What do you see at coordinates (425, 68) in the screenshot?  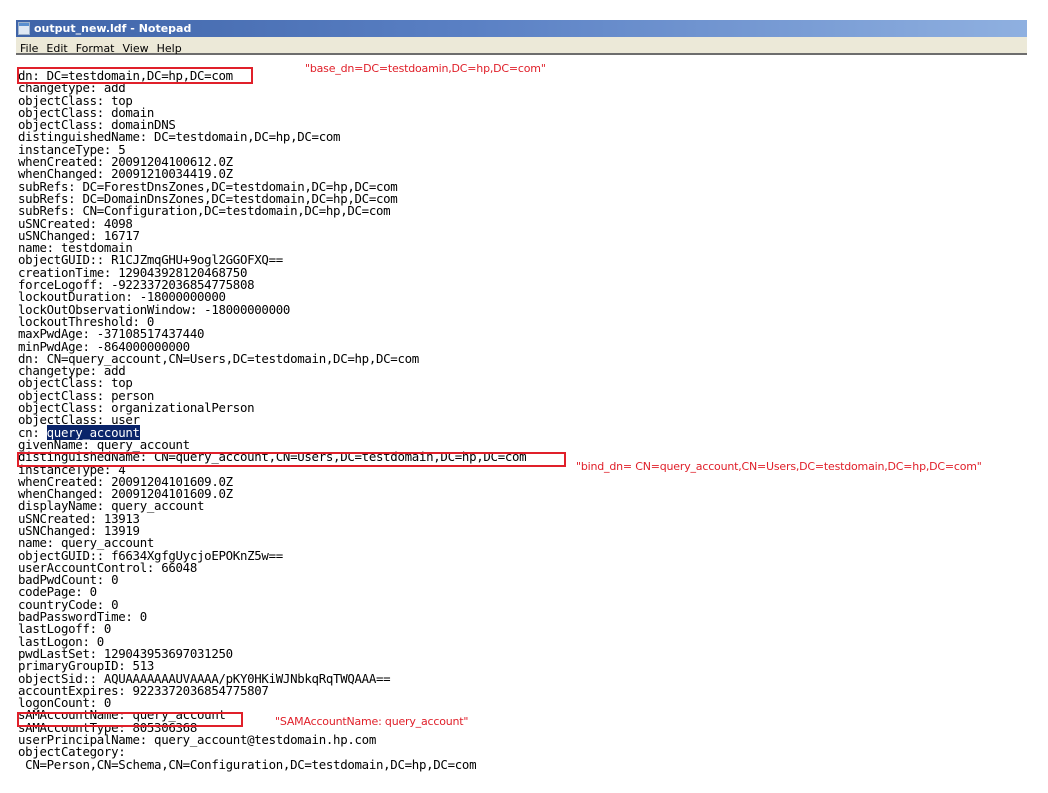 I see `base-dn-annotation: "base_dn=DC=testdoamin,DC=hp,DC=com"` at bounding box center [425, 68].